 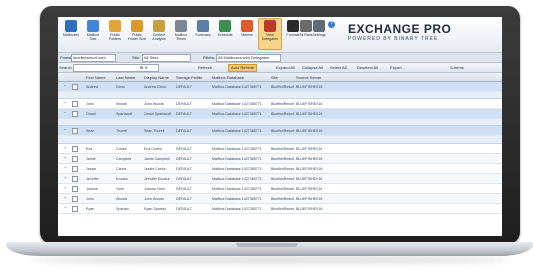 I want to click on deselect-all-button: Deselect All, so click(x=367, y=67).